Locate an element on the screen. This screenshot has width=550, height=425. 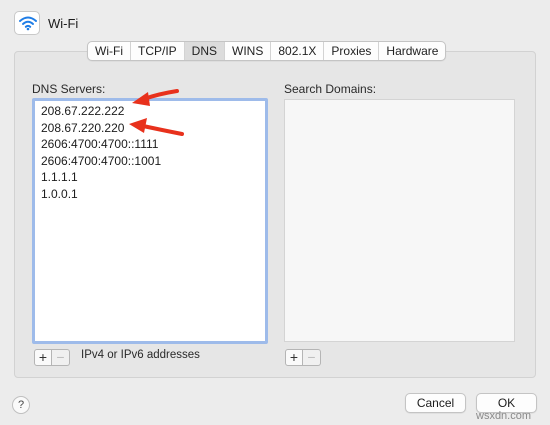
tab-wifi: Wi-Fi is located at coordinates (109, 51).